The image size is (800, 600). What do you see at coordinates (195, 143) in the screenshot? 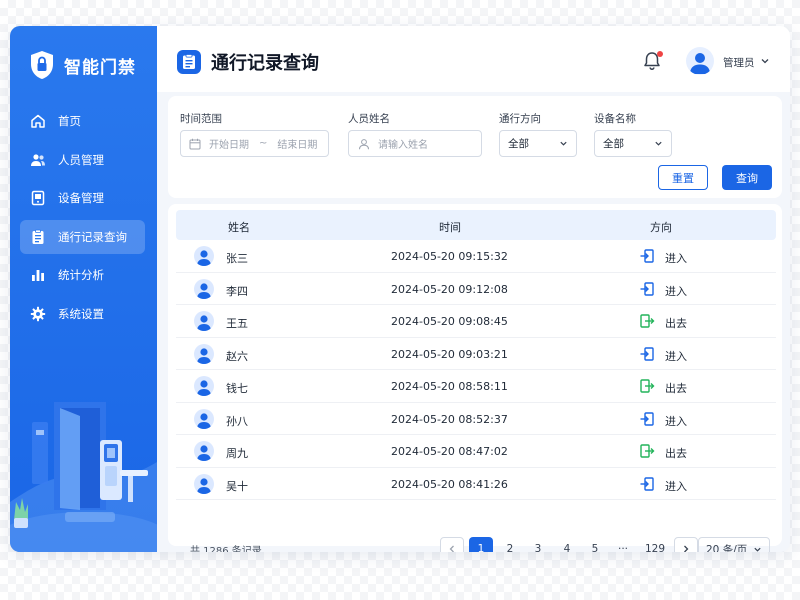
I see `calendar-icon` at bounding box center [195, 143].